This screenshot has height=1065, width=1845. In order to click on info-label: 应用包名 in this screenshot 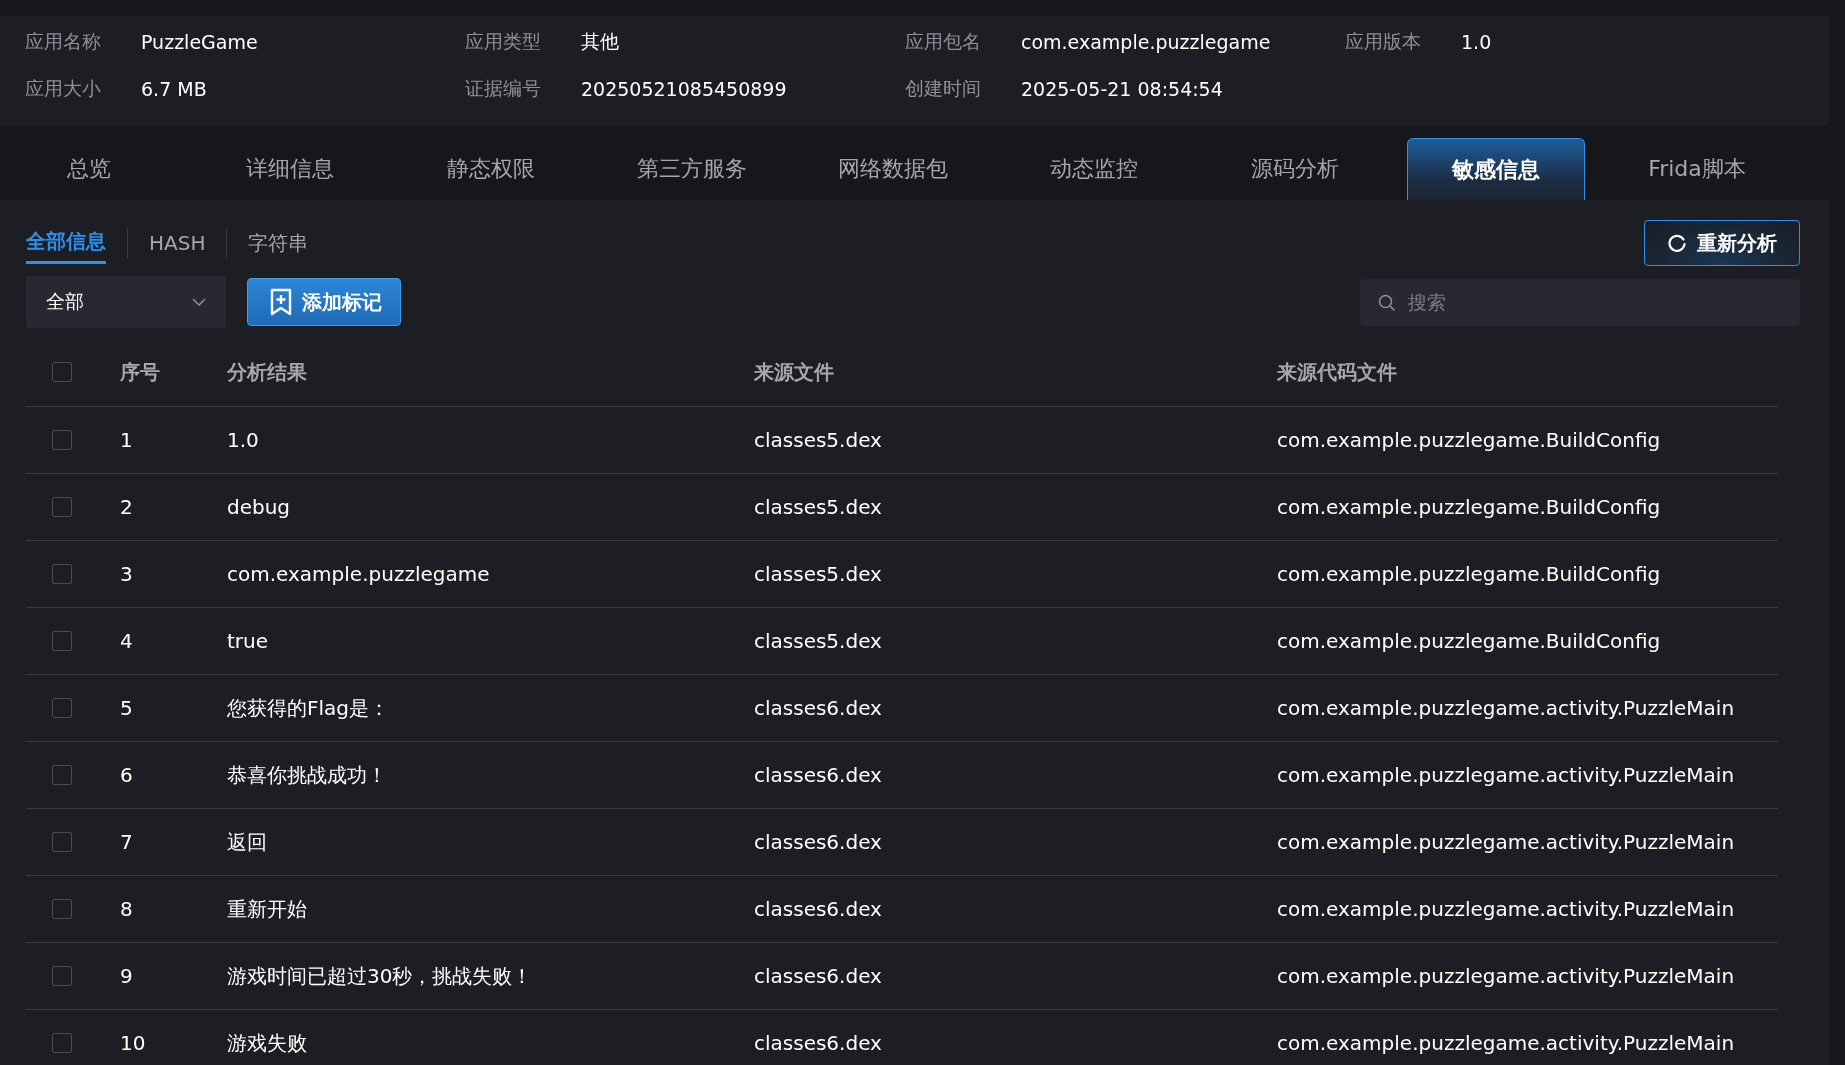, I will do `click(943, 41)`.